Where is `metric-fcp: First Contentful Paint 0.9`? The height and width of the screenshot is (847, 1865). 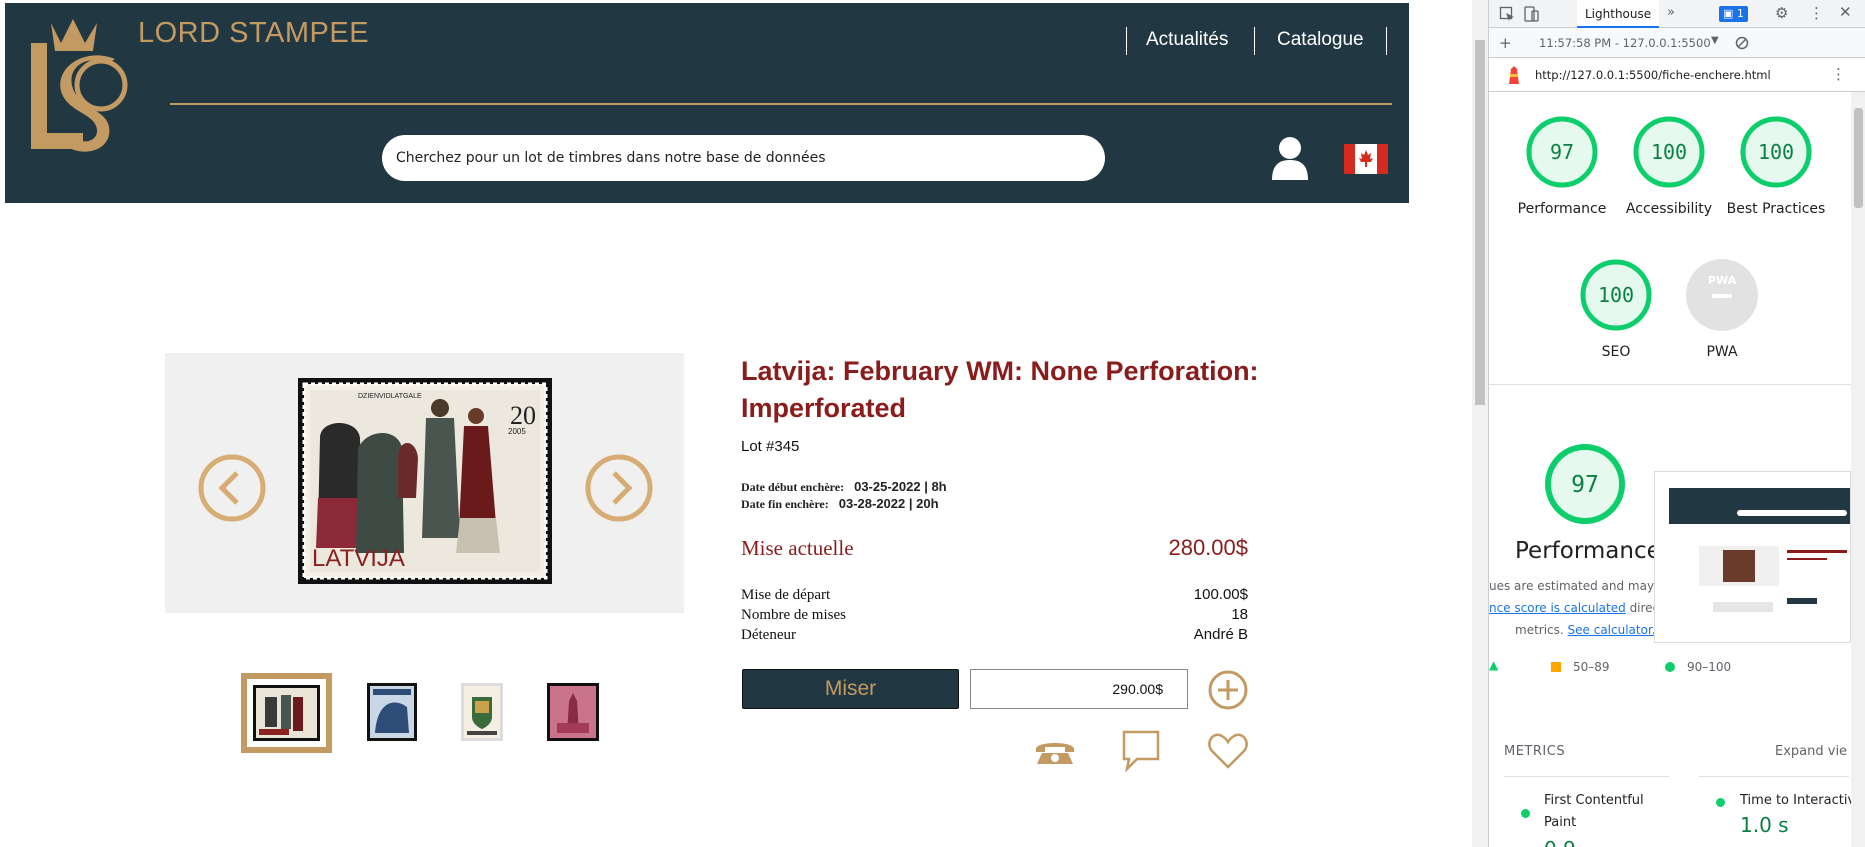
metric-fcp: First Contentful Paint 0.9 is located at coordinates (1604, 818).